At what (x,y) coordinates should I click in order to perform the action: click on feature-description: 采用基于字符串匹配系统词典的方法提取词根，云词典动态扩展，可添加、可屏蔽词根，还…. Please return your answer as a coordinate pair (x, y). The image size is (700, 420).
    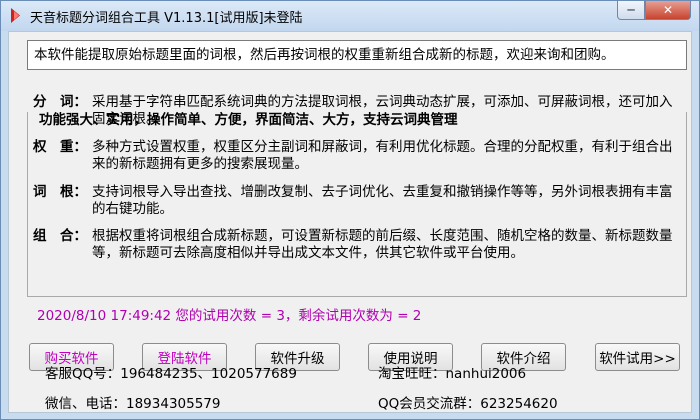
    Looking at the image, I should click on (382, 110).